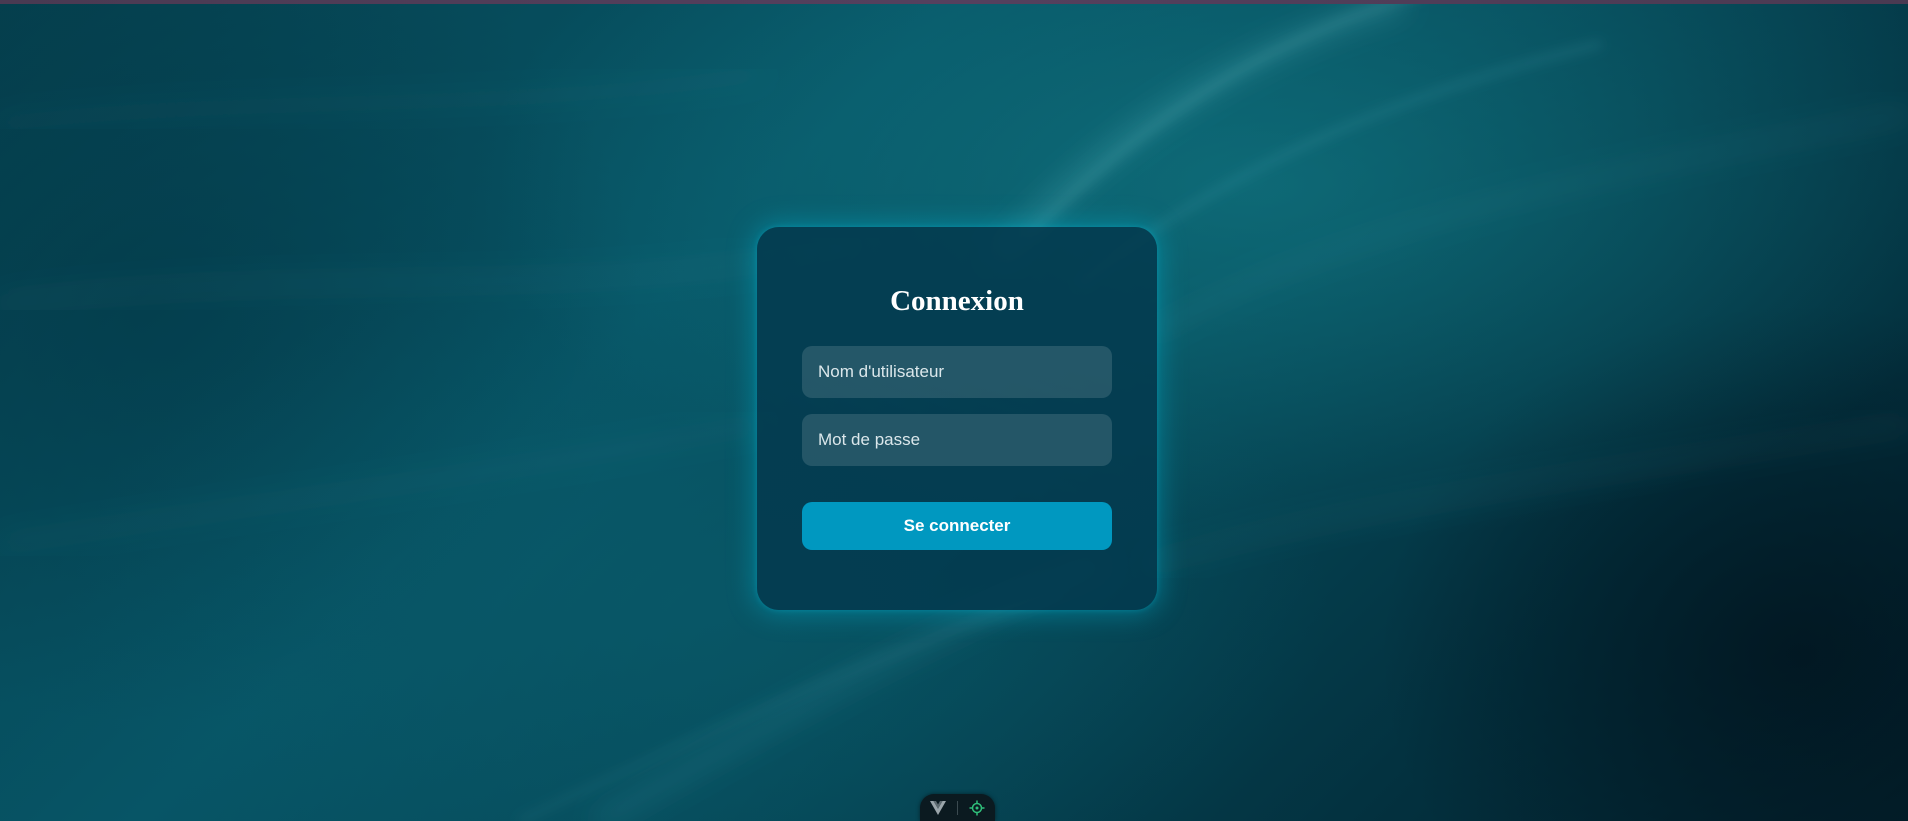 The width and height of the screenshot is (1908, 821). Describe the element at coordinates (977, 808) in the screenshot. I see `inspect-target-icon` at that location.